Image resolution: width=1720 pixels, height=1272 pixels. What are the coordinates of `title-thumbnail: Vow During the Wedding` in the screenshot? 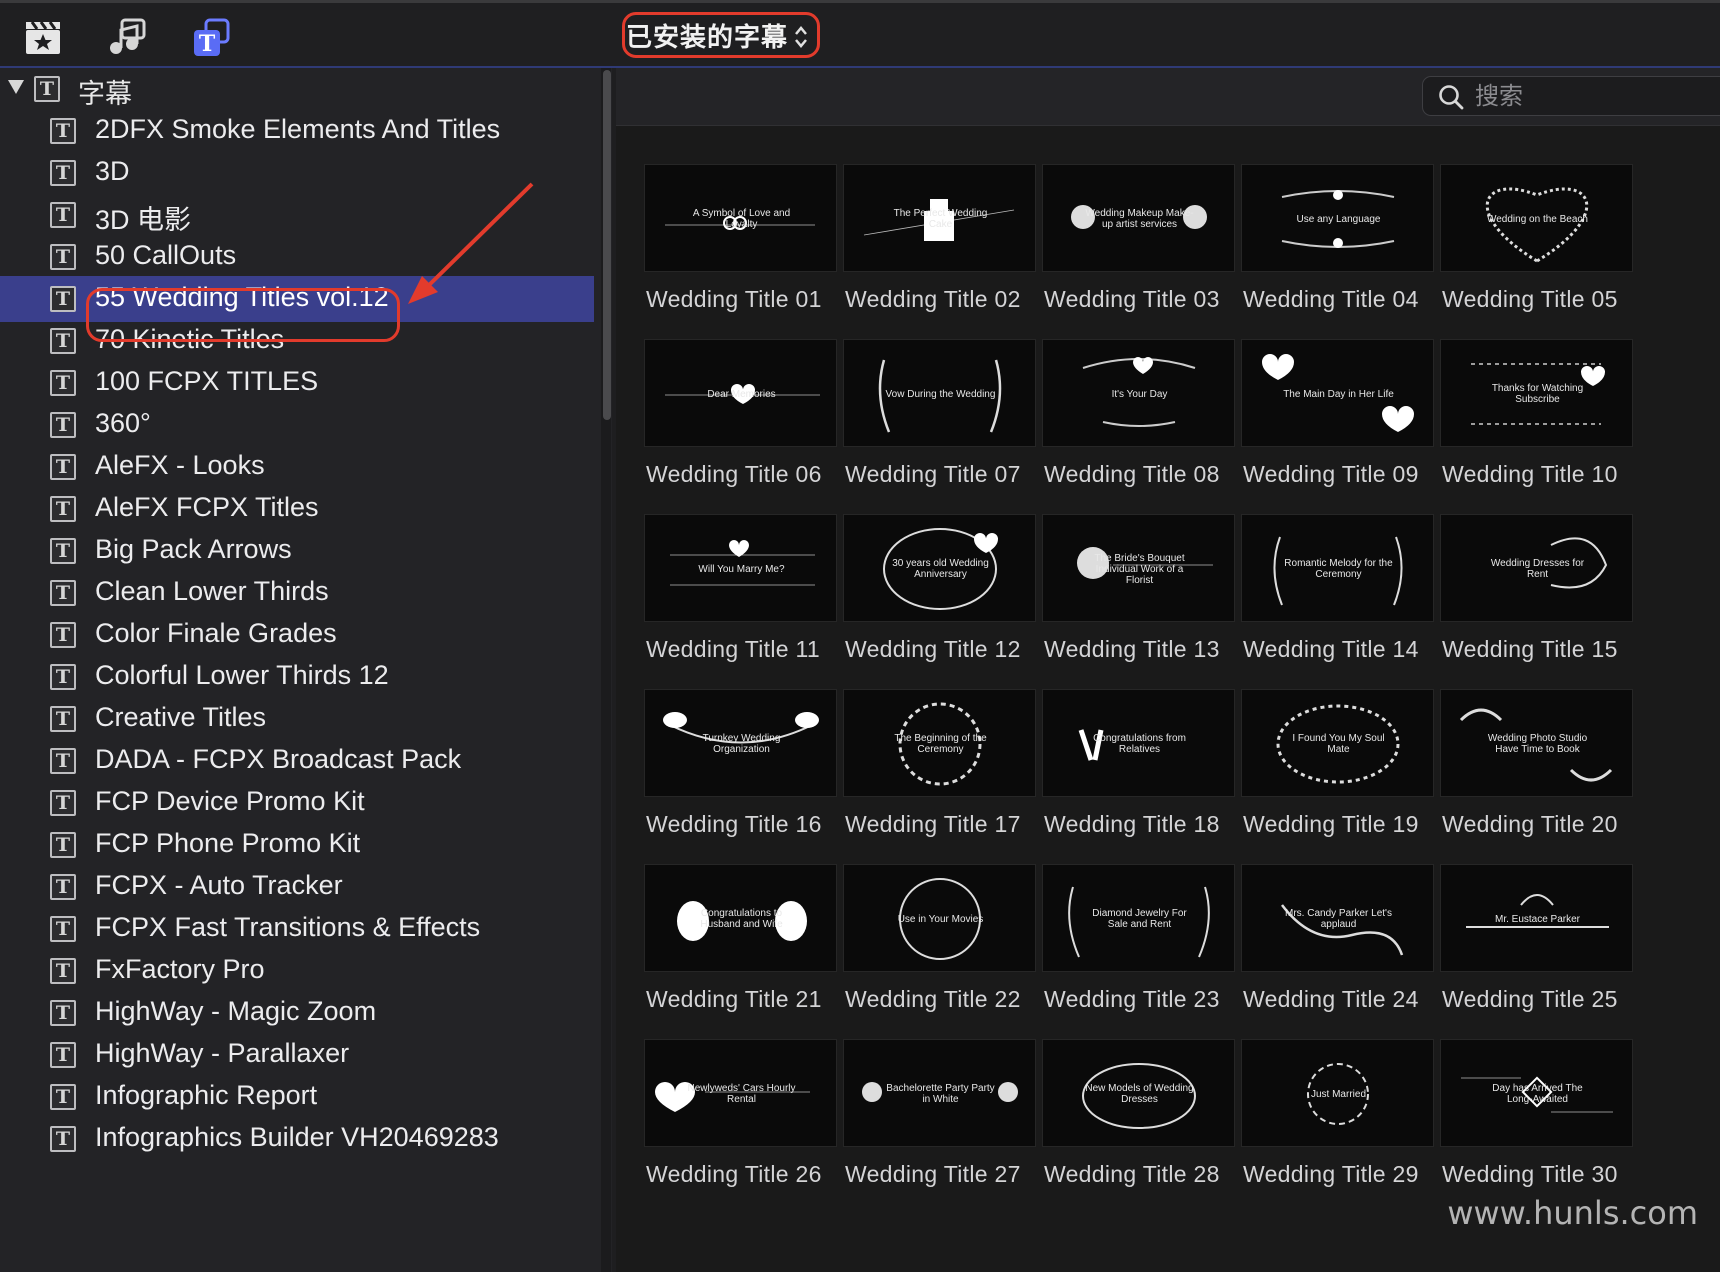 It's located at (939, 393).